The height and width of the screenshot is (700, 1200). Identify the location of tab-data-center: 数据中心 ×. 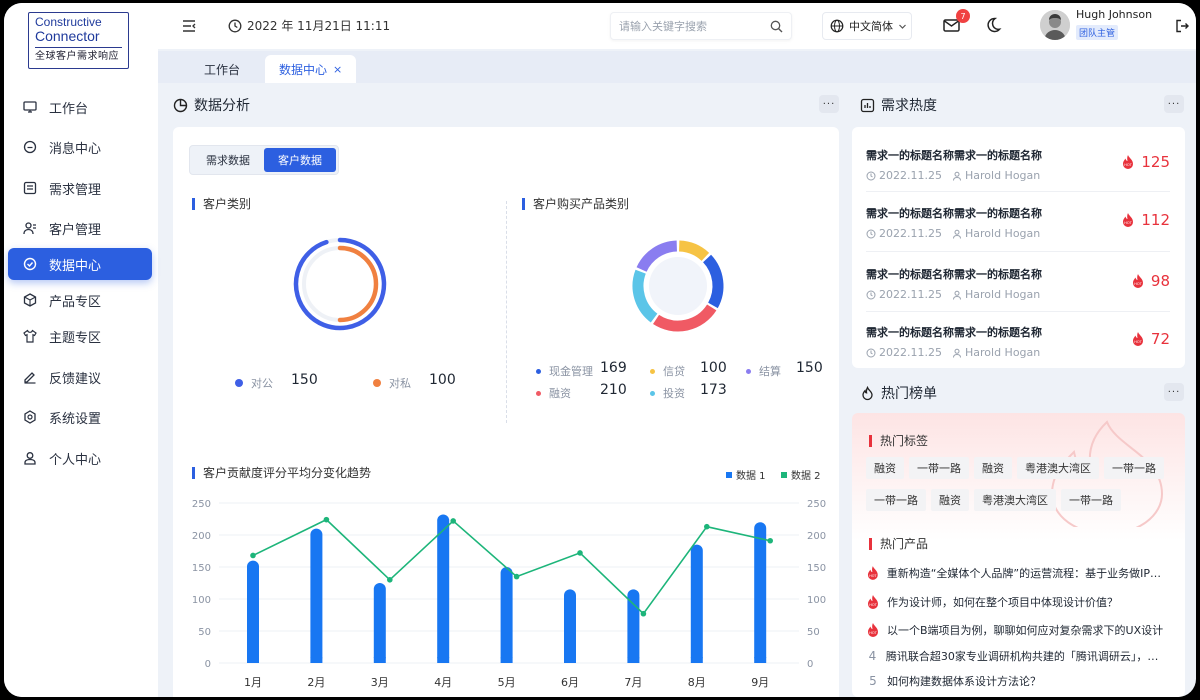
(311, 69).